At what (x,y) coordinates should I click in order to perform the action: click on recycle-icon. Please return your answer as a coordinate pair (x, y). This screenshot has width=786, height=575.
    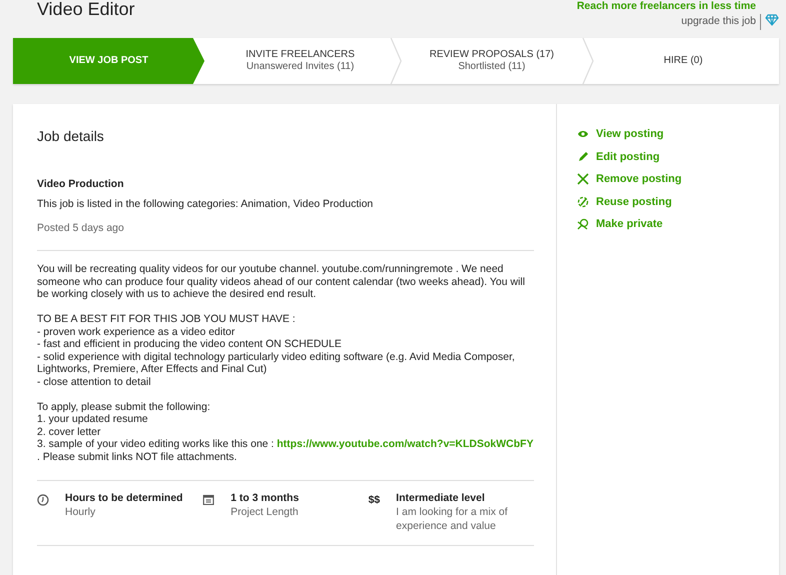
    Looking at the image, I should click on (583, 202).